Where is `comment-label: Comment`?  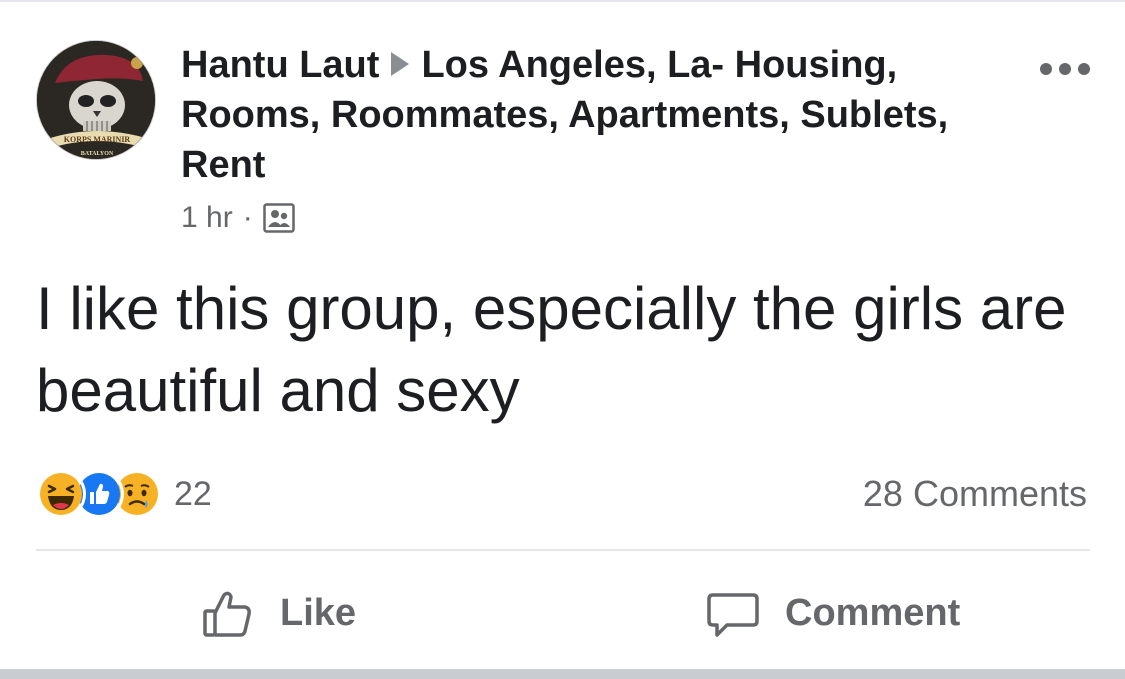 comment-label: Comment is located at coordinates (873, 612).